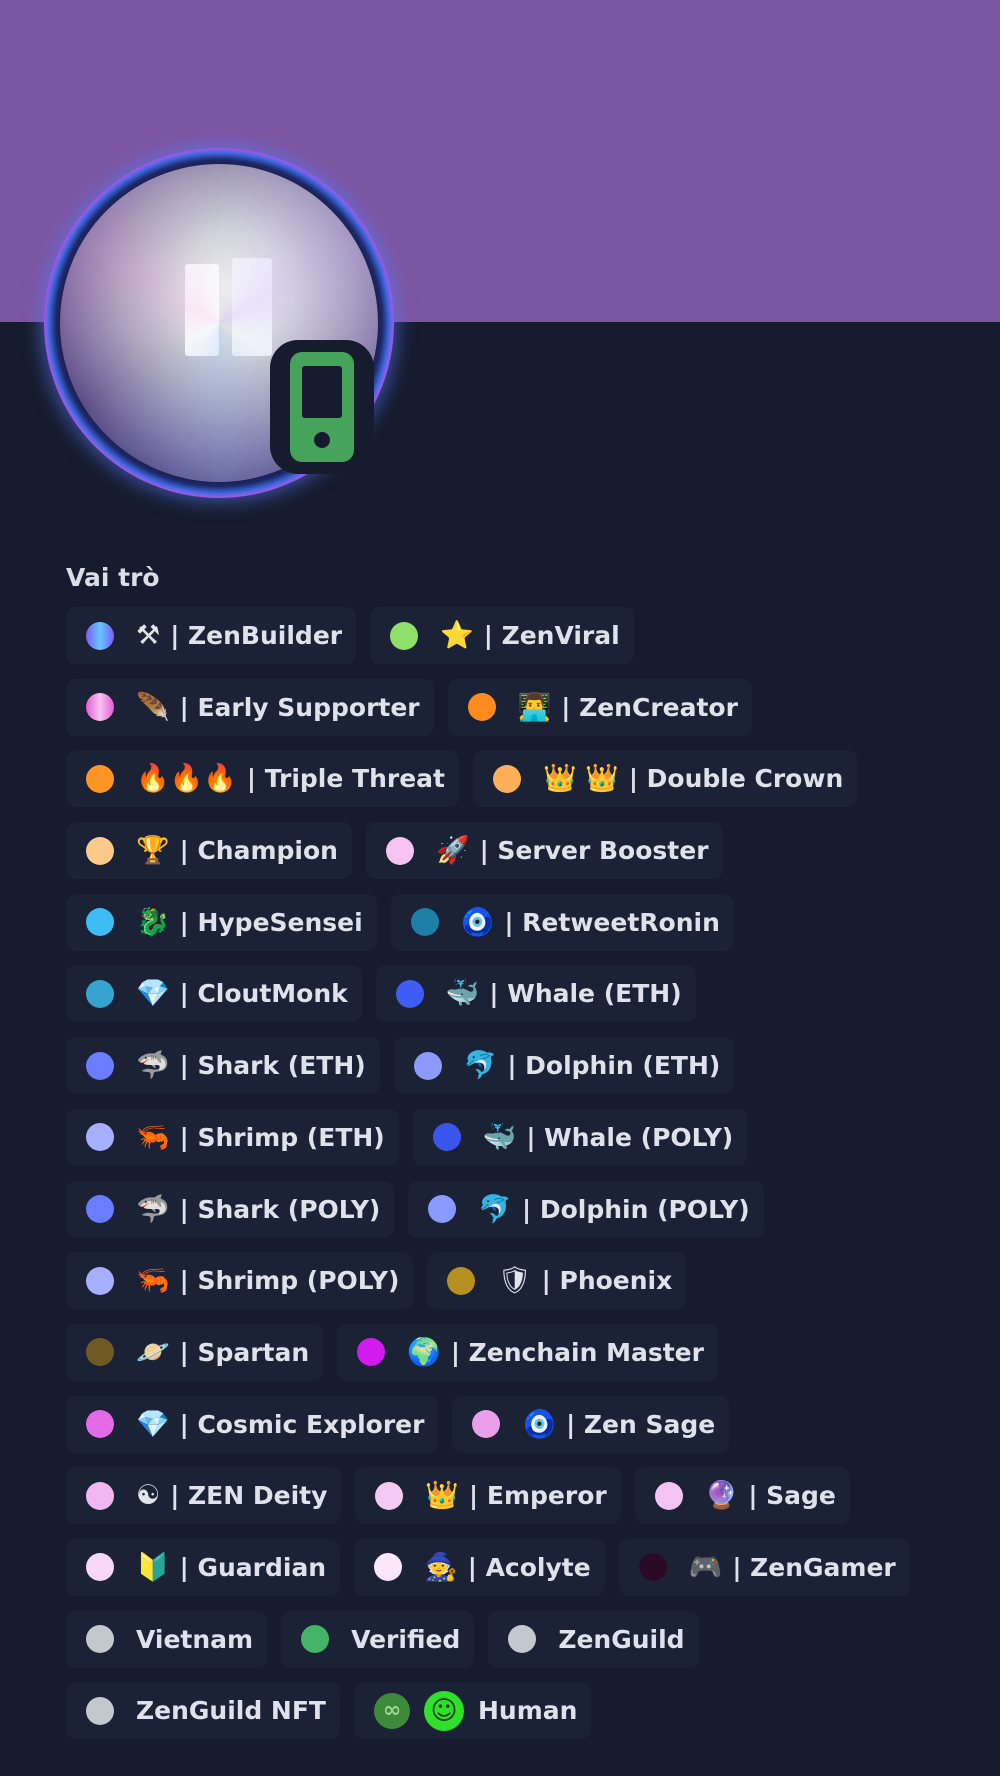 The width and height of the screenshot is (1000, 1776). I want to click on role-chip: 🛡 | Phoenix, so click(557, 1281).